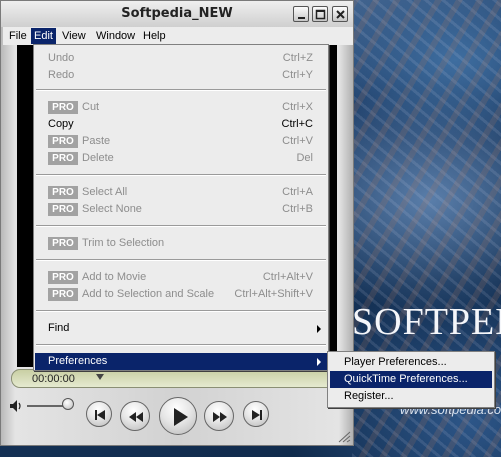  I want to click on maximize-icon, so click(320, 14).